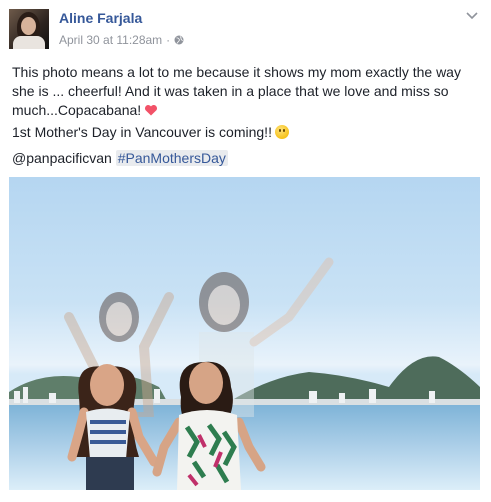 The height and width of the screenshot is (502, 491). What do you see at coordinates (209, 425) in the screenshot?
I see `mother-figure` at bounding box center [209, 425].